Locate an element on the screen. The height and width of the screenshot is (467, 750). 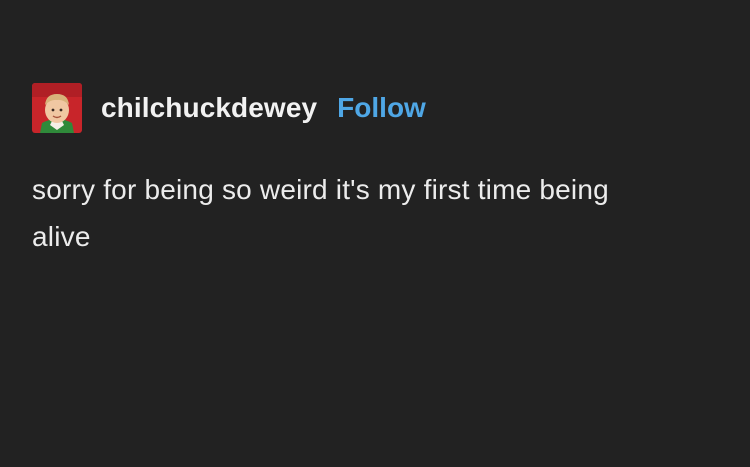
avatar is located at coordinates (57, 108).